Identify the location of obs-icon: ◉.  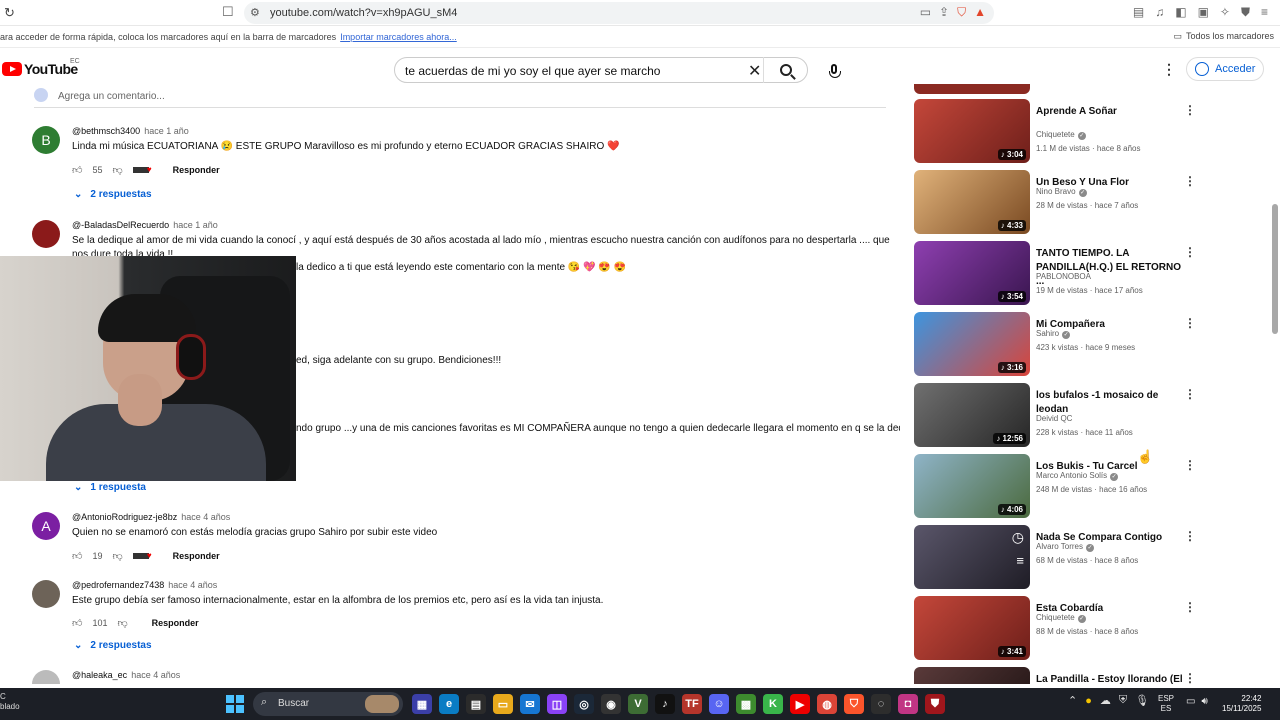
(611, 704).